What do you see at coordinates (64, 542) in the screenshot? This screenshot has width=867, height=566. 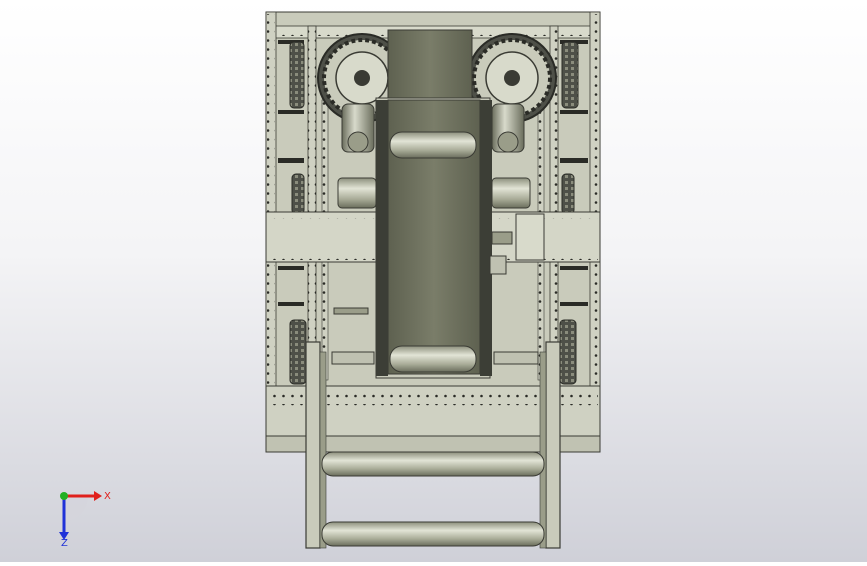 I see `z-axis-label: Z` at bounding box center [64, 542].